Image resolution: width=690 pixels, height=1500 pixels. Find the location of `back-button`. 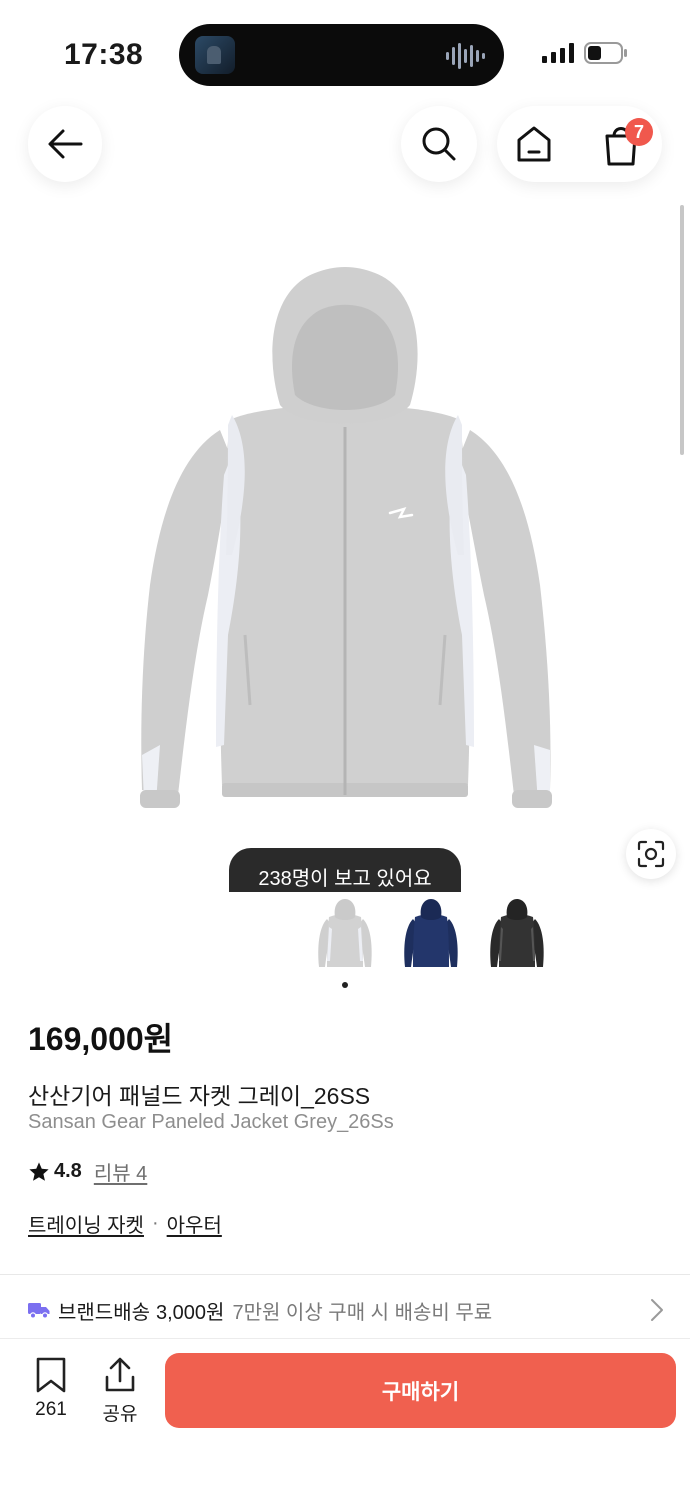

back-button is located at coordinates (65, 144).